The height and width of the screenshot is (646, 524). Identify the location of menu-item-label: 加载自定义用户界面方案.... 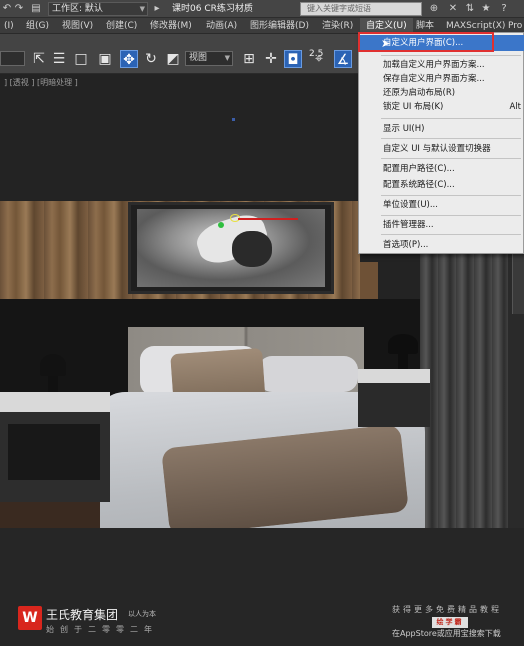
(434, 65).